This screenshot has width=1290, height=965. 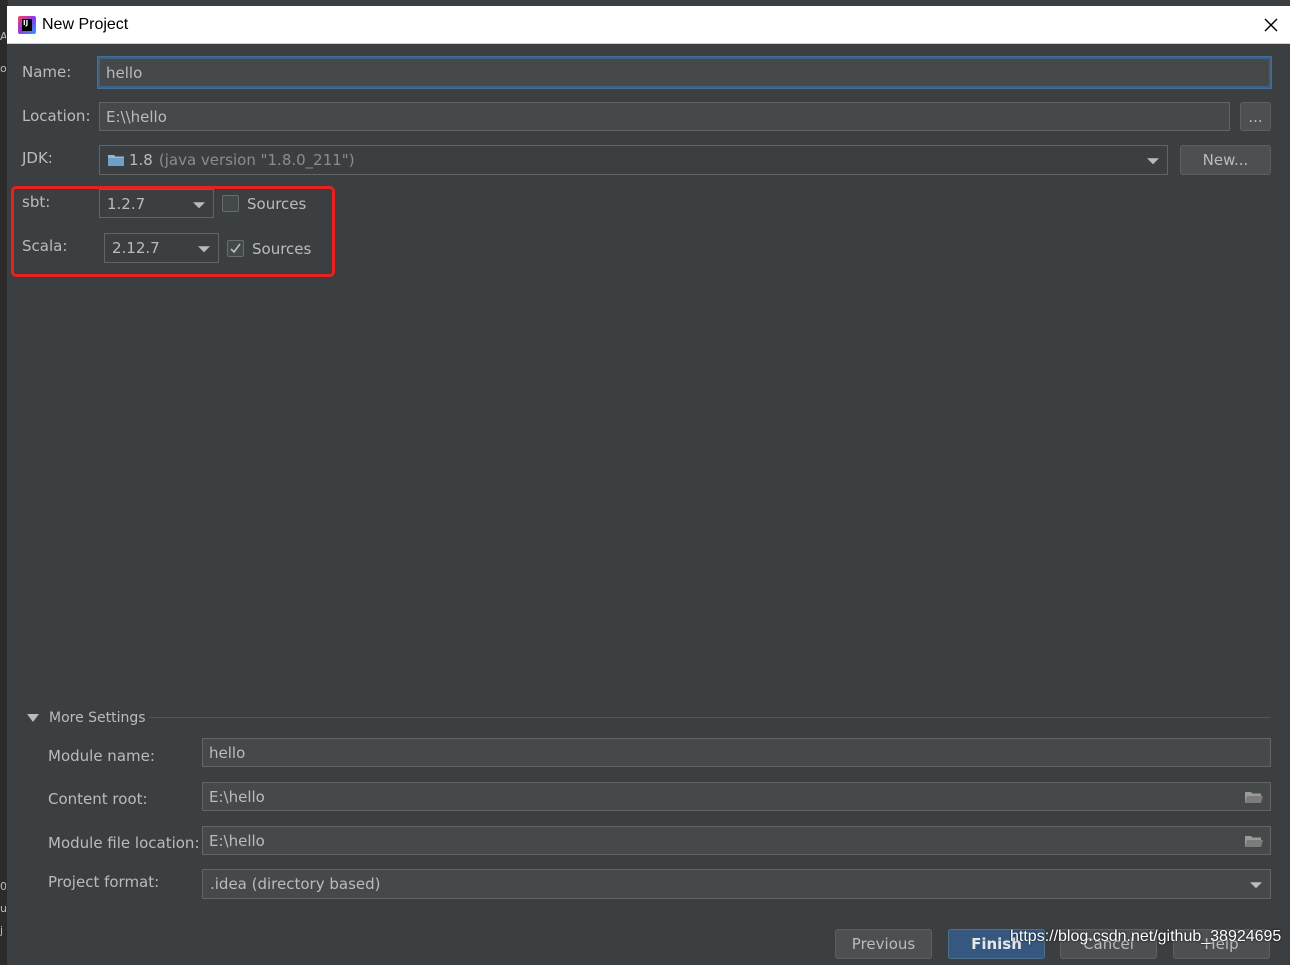 I want to click on module-file-input: E:\hello, so click(x=736, y=840).